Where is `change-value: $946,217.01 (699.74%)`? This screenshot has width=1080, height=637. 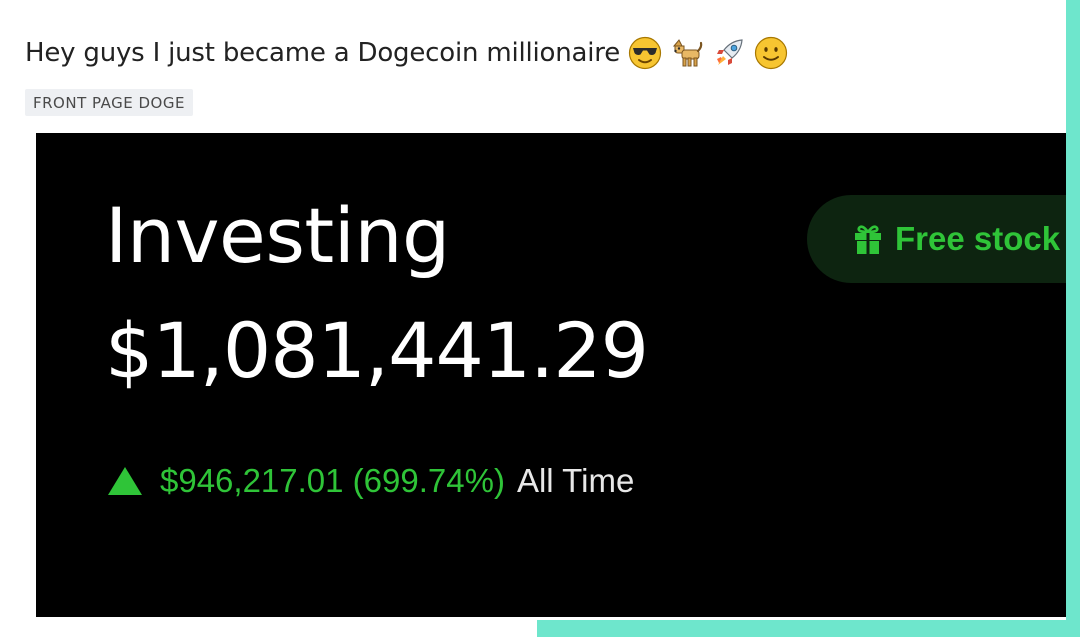
change-value: $946,217.01 (699.74%) is located at coordinates (332, 480).